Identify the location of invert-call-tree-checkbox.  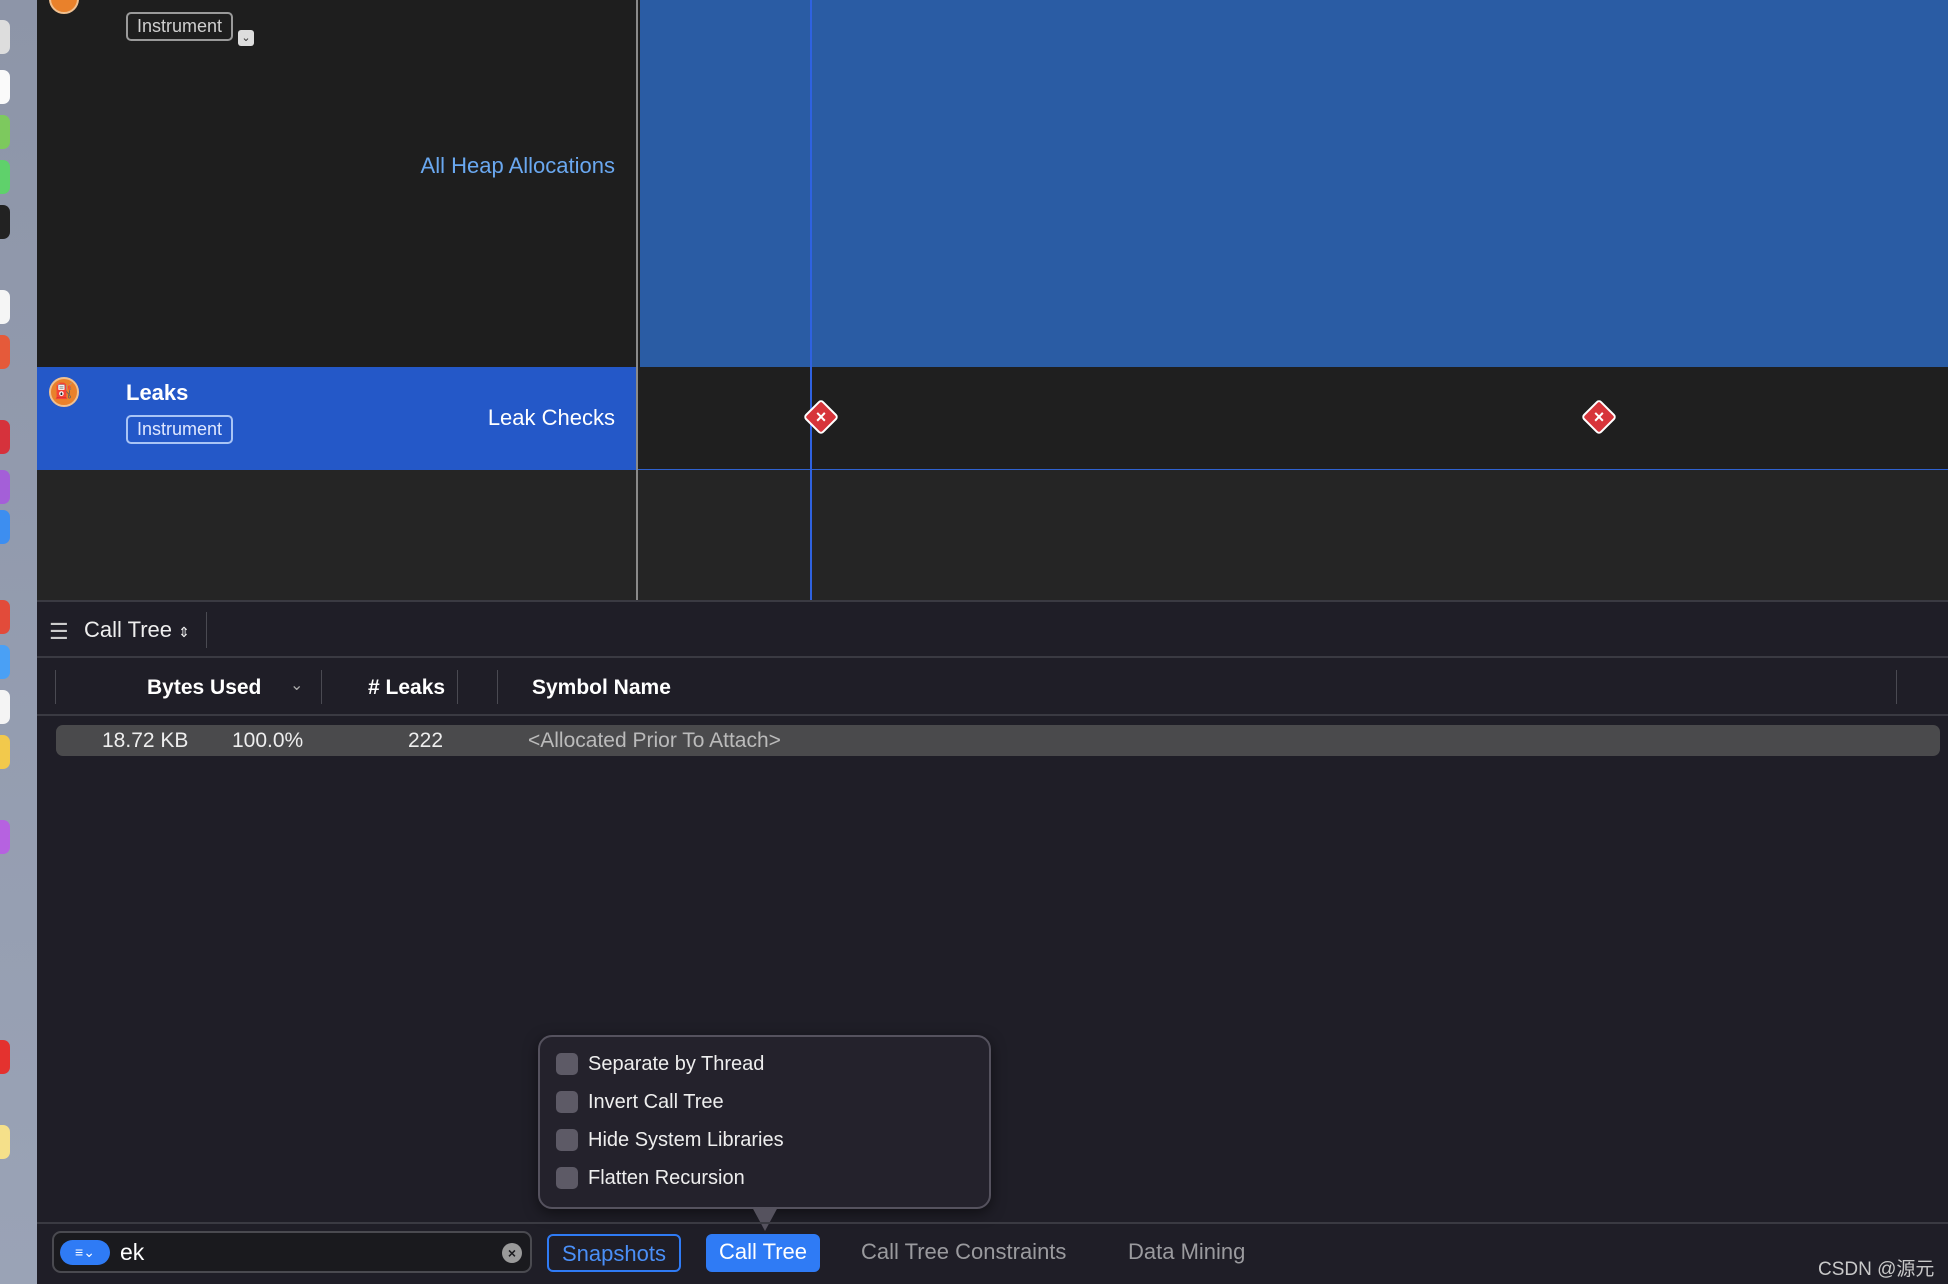
(567, 1102).